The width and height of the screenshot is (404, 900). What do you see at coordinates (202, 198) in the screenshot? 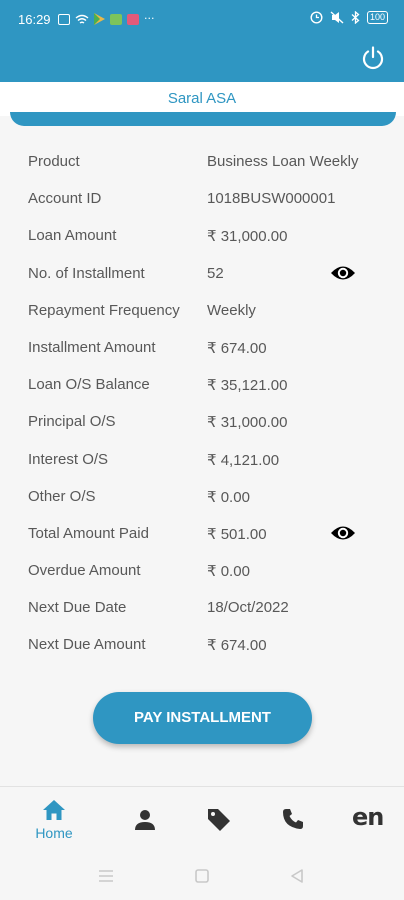
I see `detail-row-account-id: Account ID 1018BUSW000001` at bounding box center [202, 198].